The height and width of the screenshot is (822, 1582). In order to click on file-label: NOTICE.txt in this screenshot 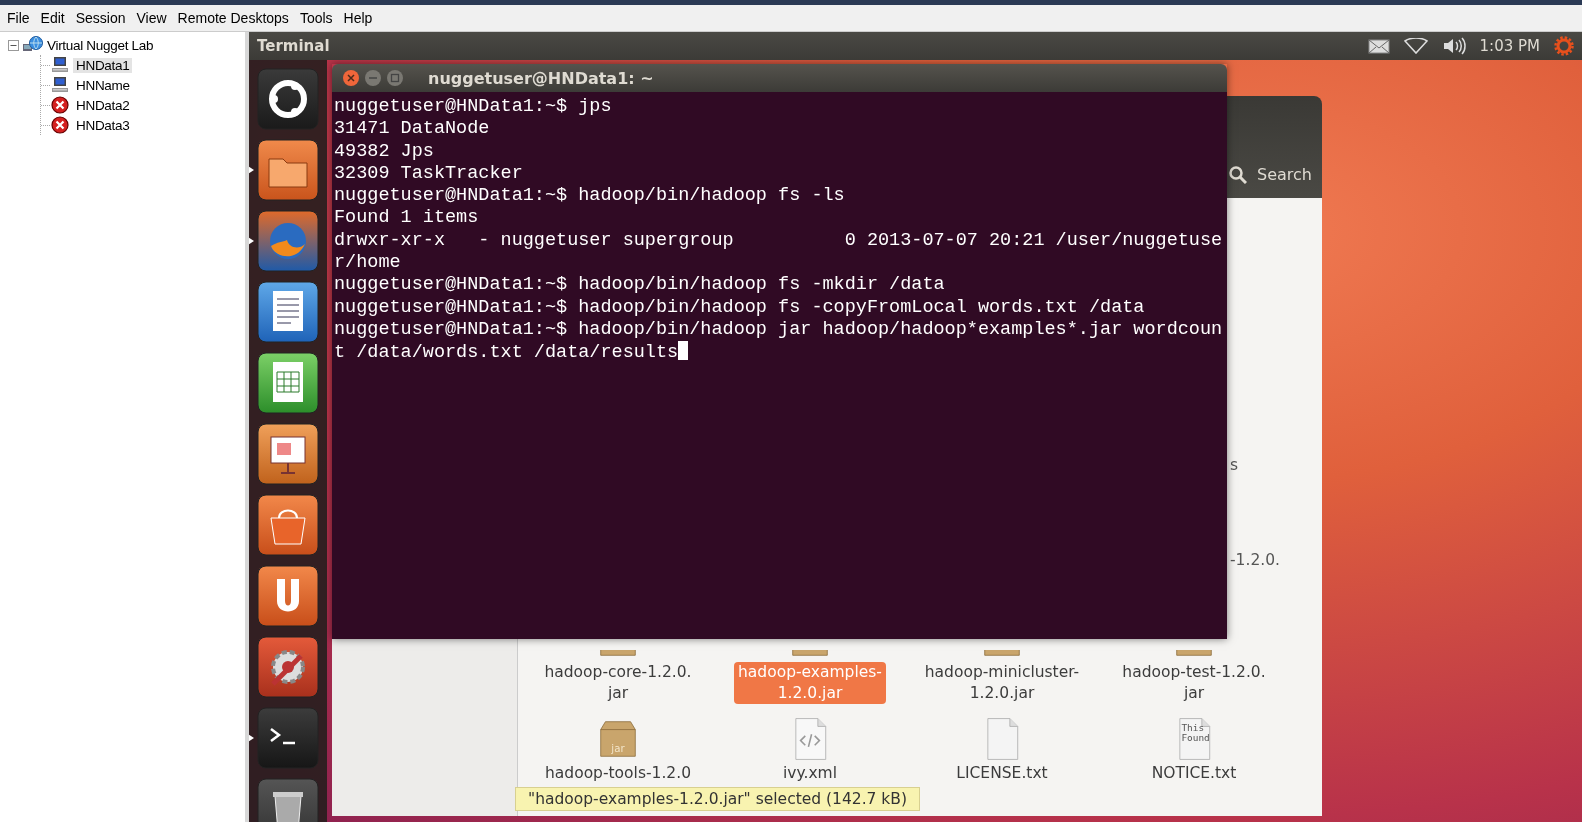, I will do `click(1194, 773)`.